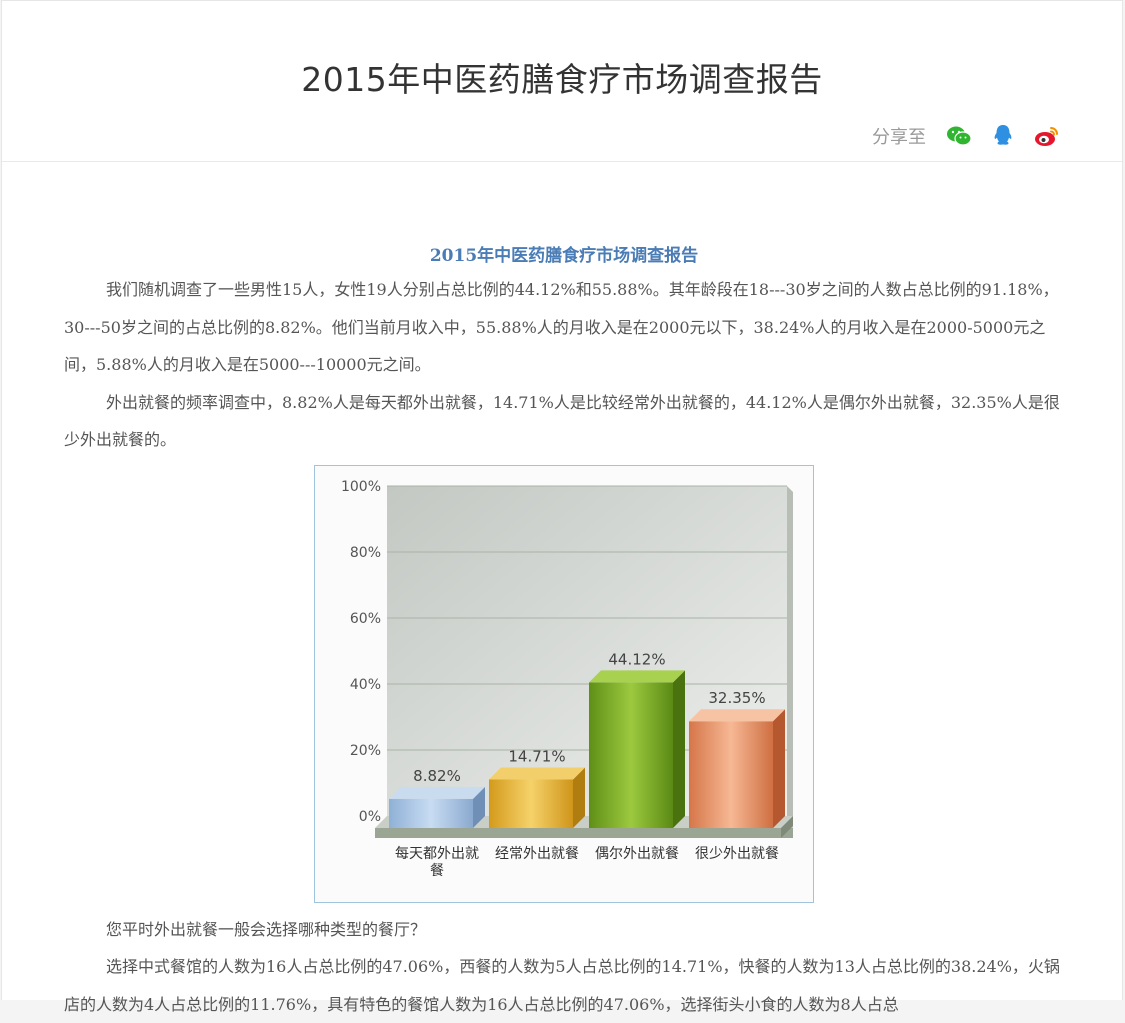 The height and width of the screenshot is (1023, 1125). What do you see at coordinates (370, 817) in the screenshot?
I see `y-tick-label: 0%` at bounding box center [370, 817].